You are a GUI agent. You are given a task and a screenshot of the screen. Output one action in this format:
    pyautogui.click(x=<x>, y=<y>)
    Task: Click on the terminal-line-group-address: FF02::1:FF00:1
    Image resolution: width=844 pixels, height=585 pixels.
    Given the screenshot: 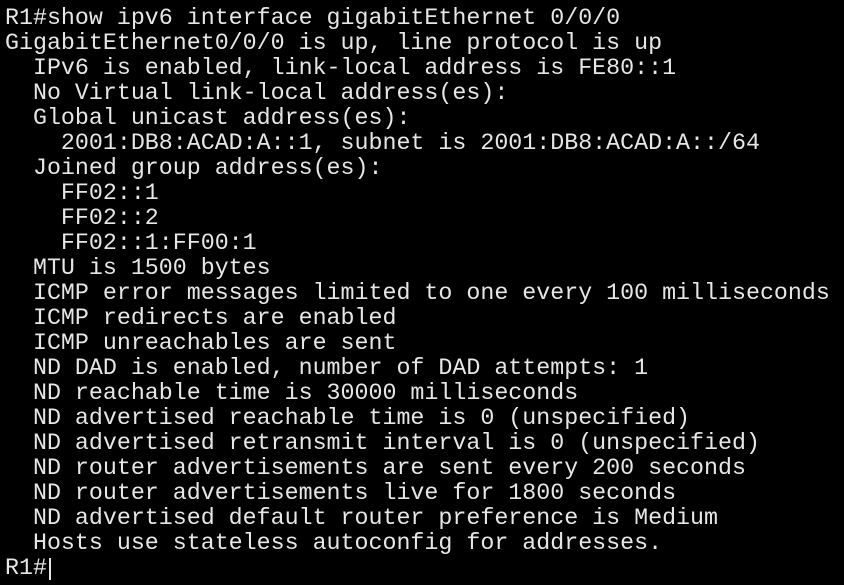 What is the action you would take?
    pyautogui.click(x=131, y=243)
    